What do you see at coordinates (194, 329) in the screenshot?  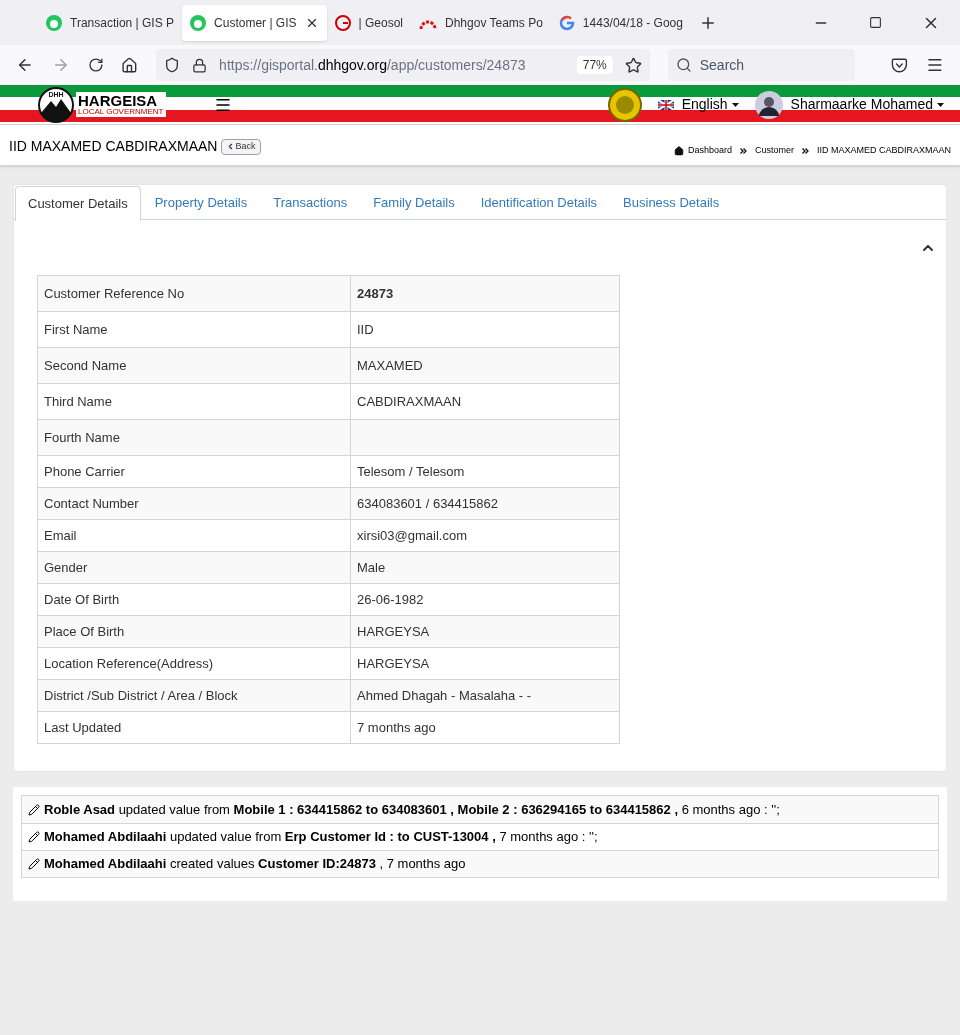 I see `table-cell: First Name` at bounding box center [194, 329].